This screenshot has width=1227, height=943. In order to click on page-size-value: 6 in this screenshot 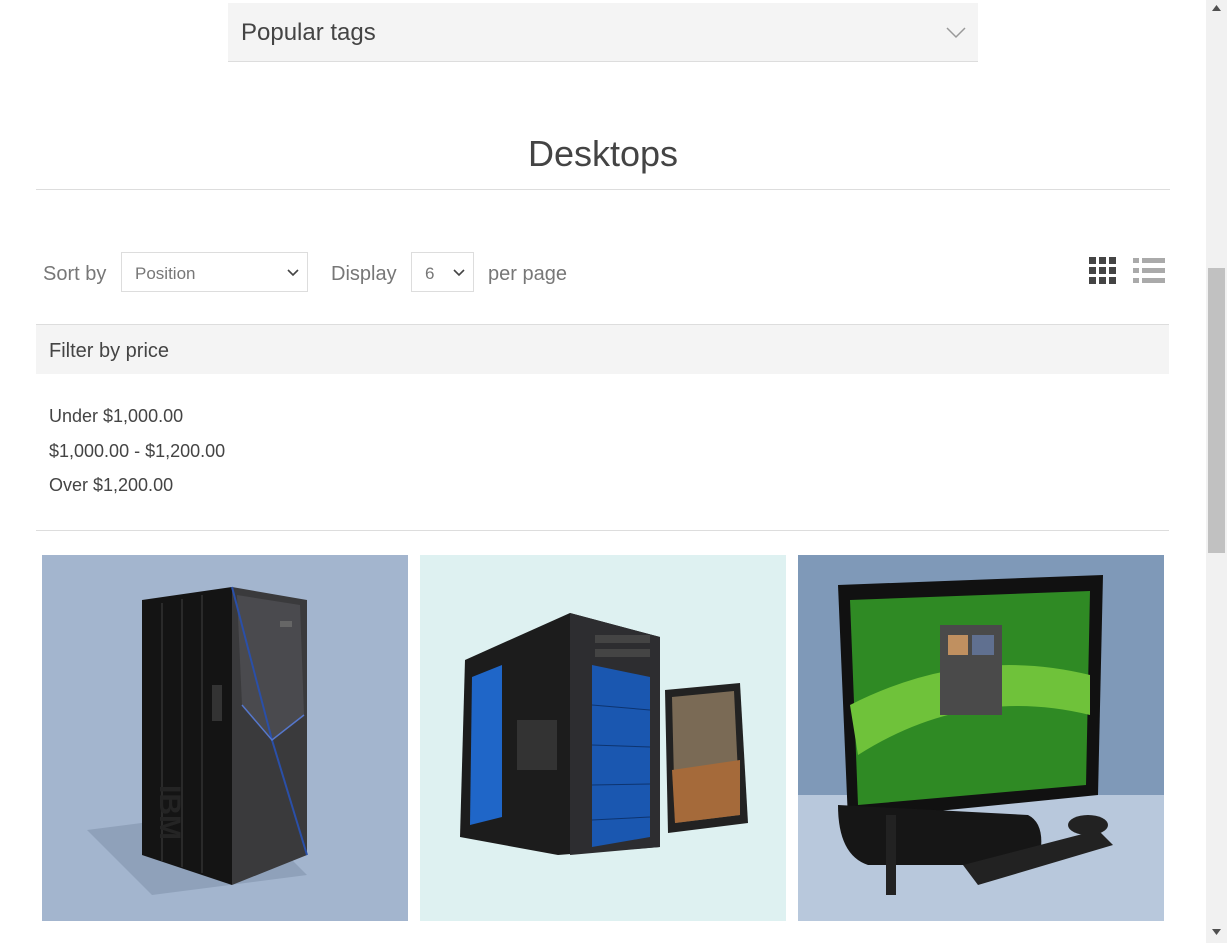, I will do `click(430, 273)`.